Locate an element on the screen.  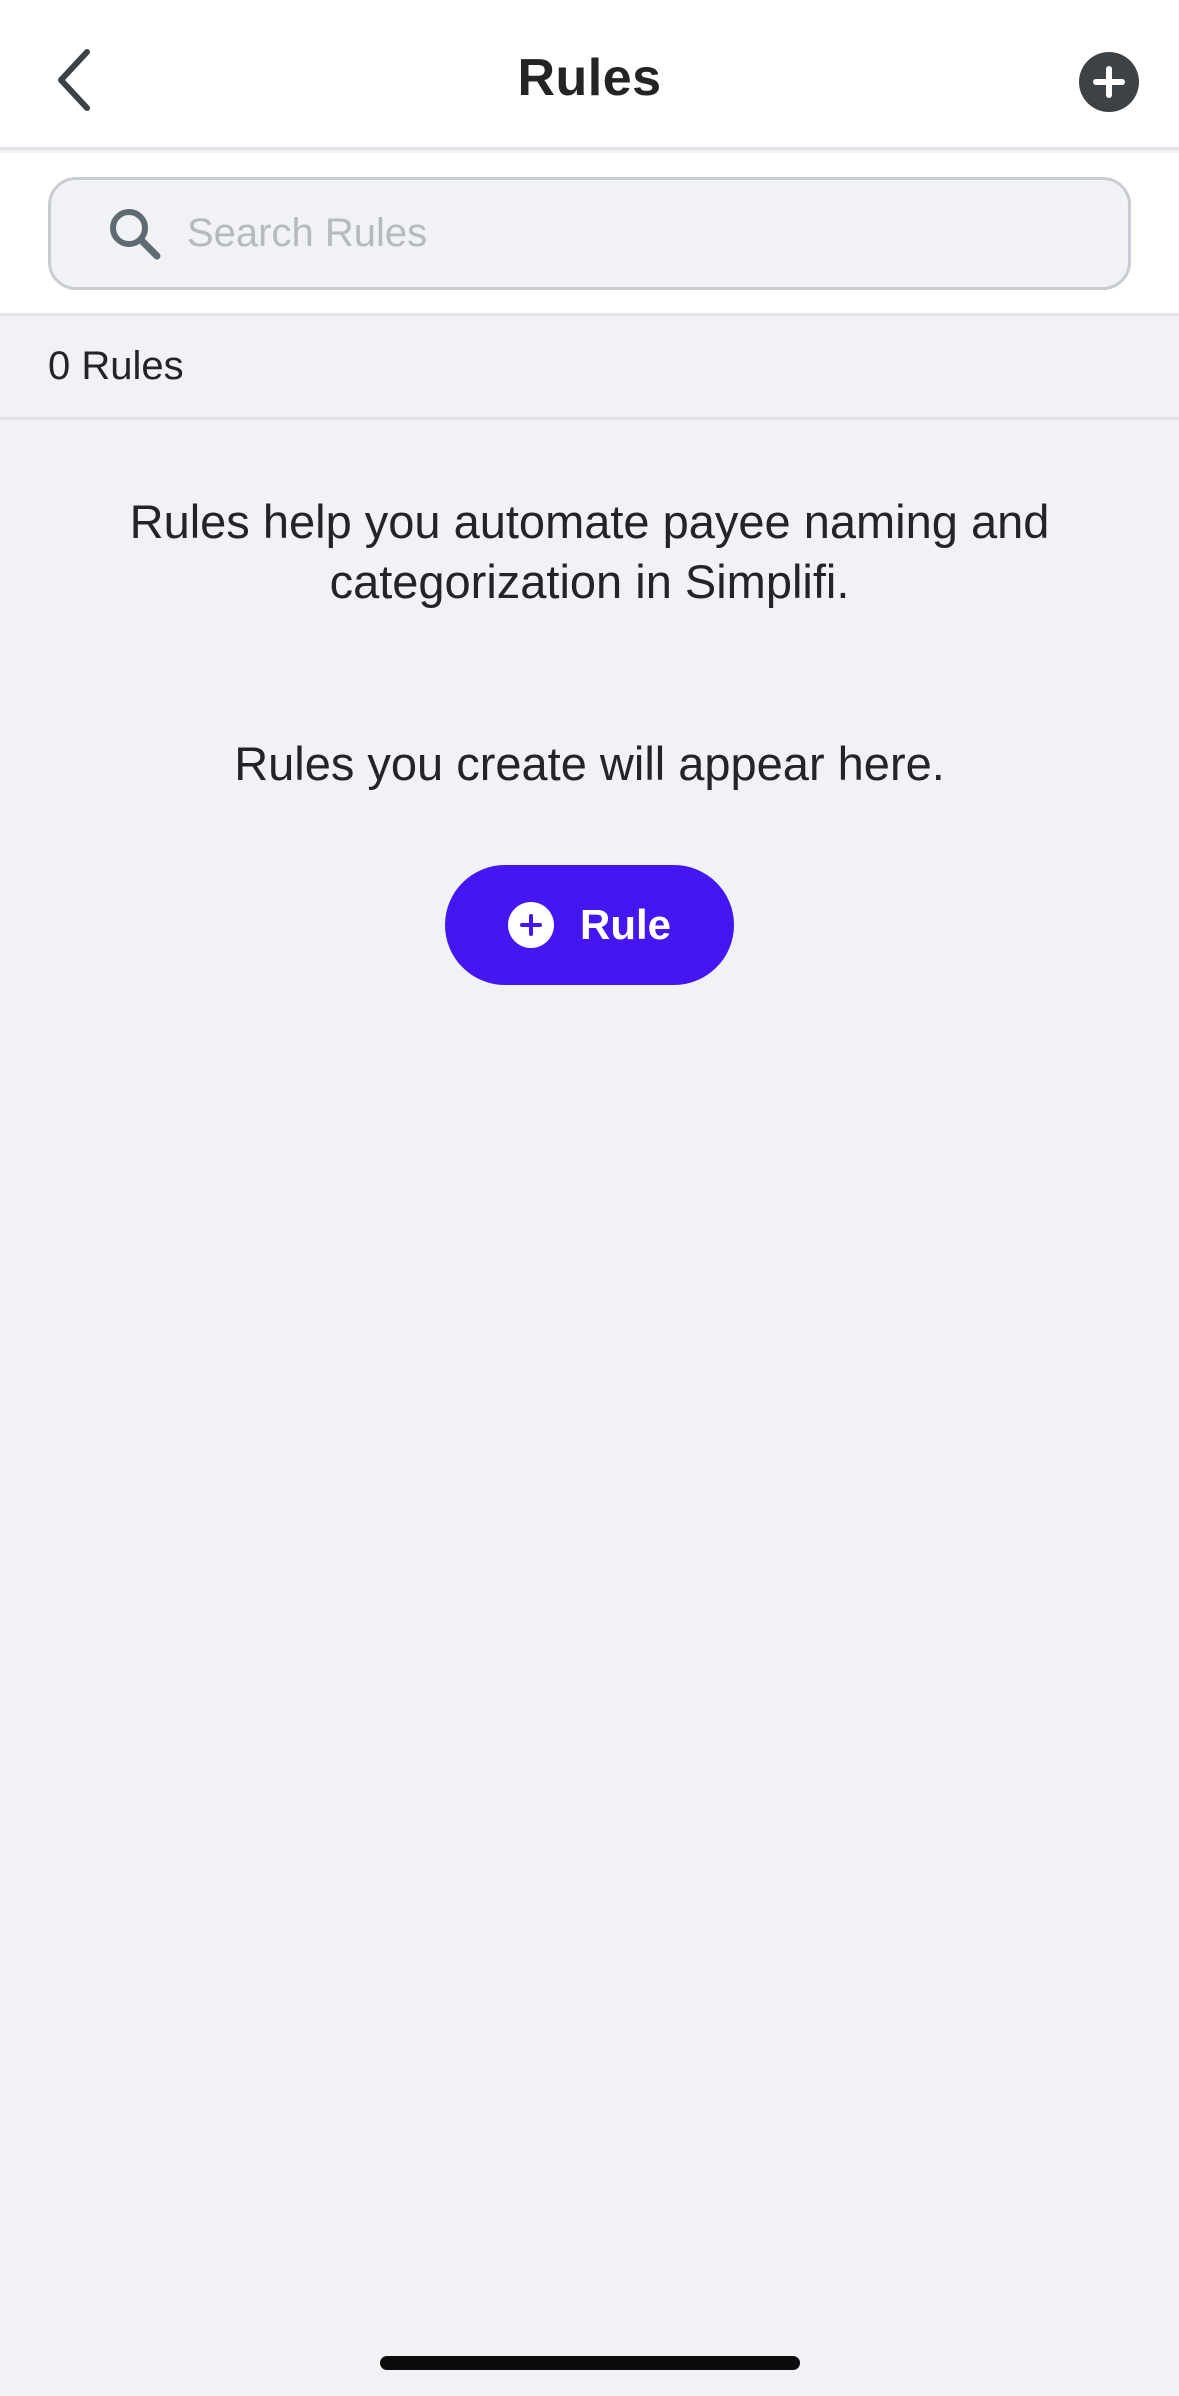
plus-circle-icon is located at coordinates (530, 925).